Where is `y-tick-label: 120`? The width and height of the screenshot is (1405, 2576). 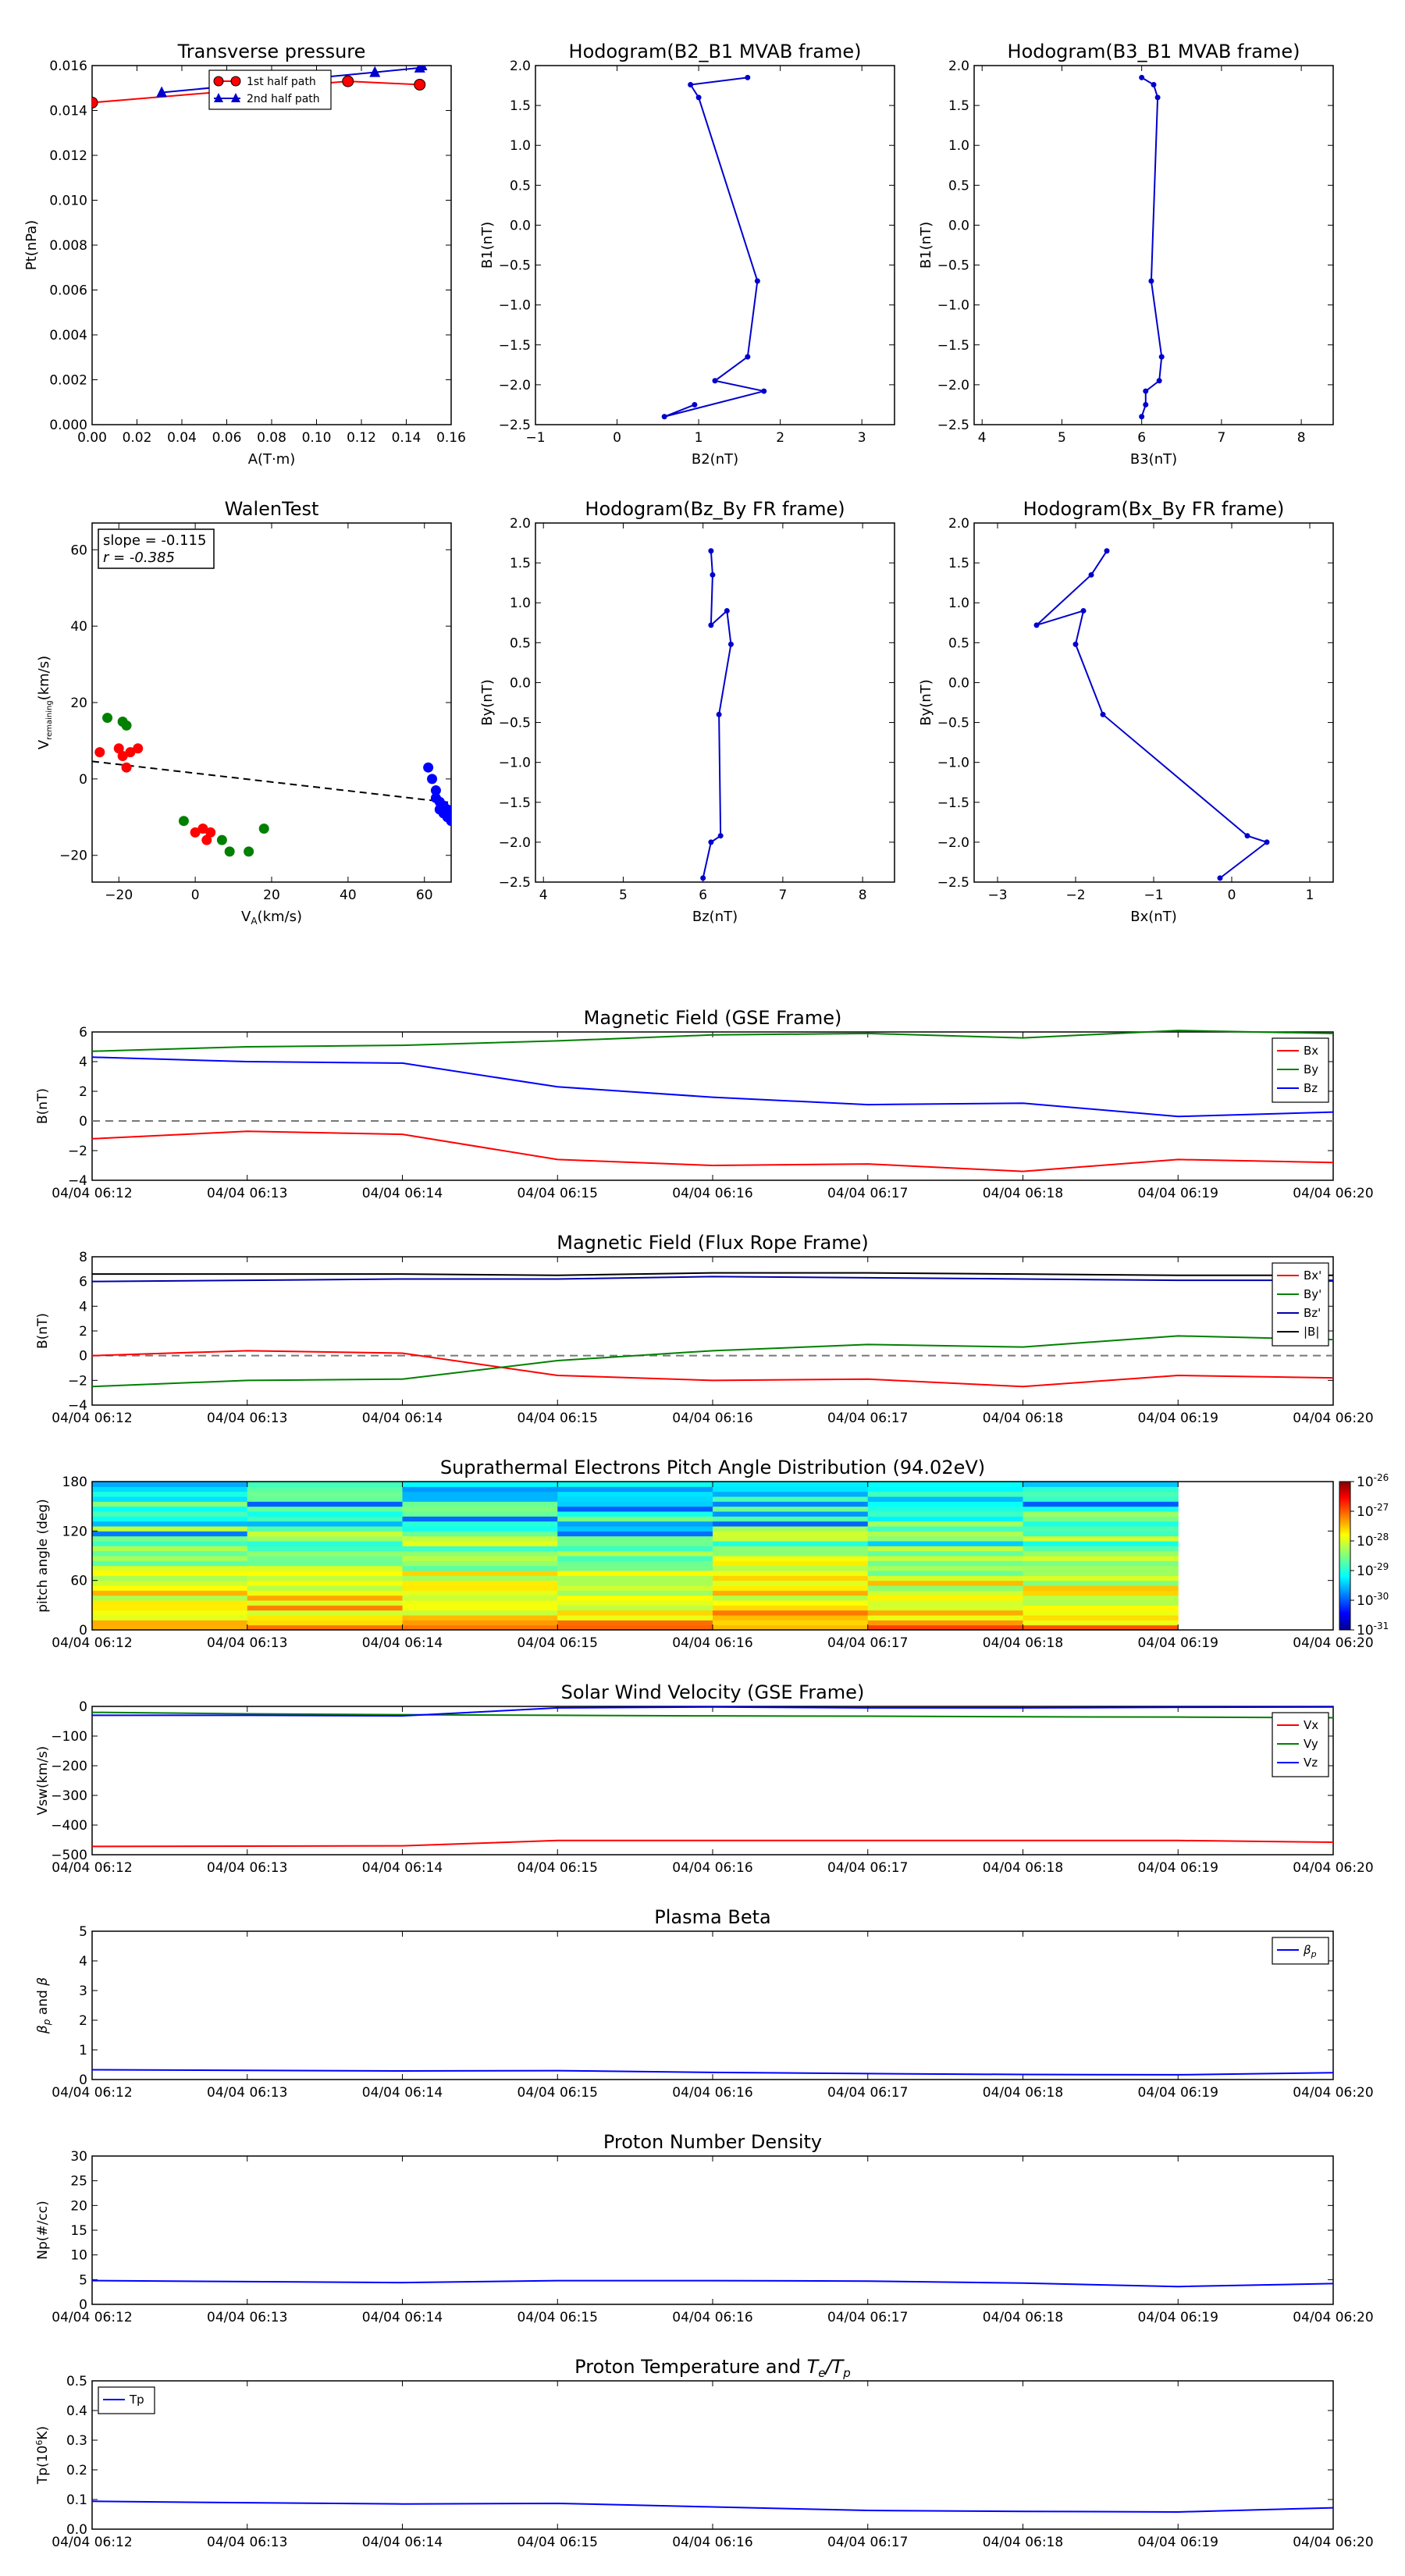
y-tick-label: 120 is located at coordinates (74, 1531).